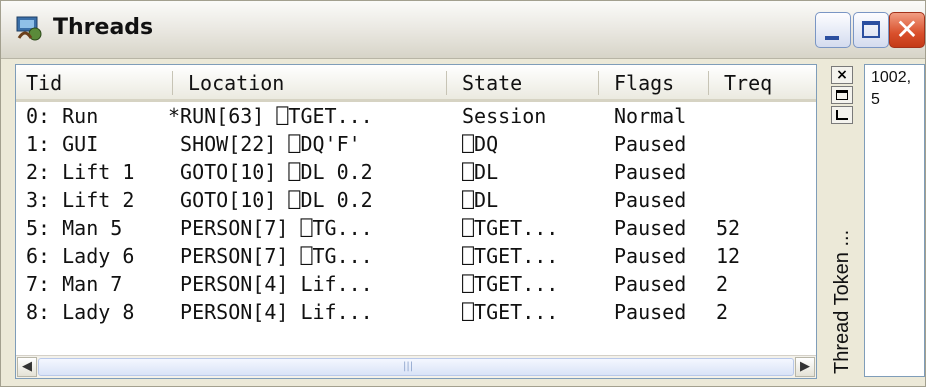 The image size is (926, 387). I want to click on close-icon: ×, so click(842, 75).